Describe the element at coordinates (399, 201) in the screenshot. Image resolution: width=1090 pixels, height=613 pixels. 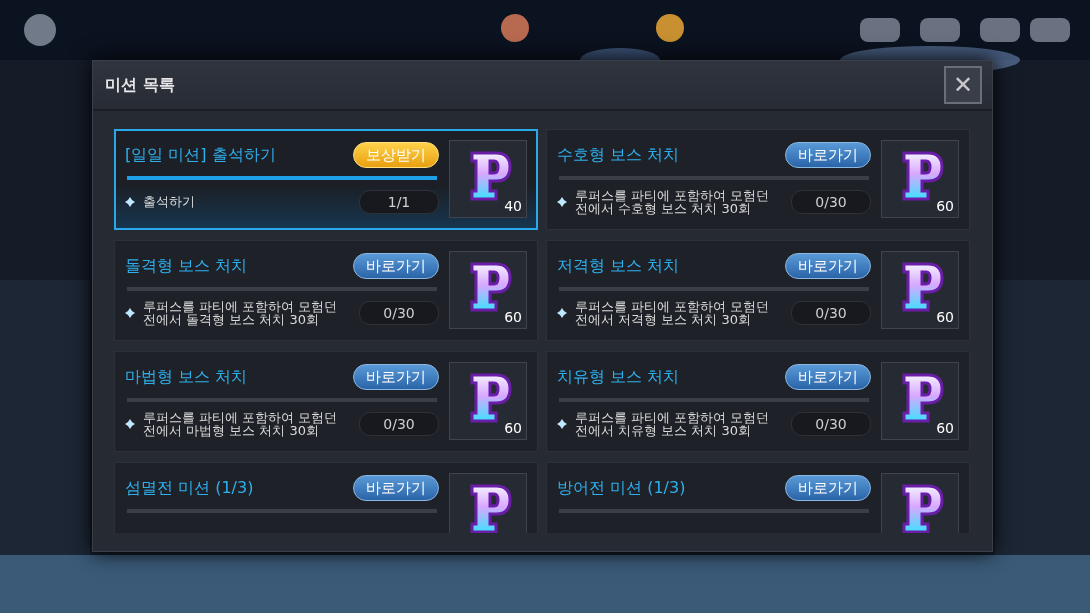
I see `progress-count: 1/1` at that location.